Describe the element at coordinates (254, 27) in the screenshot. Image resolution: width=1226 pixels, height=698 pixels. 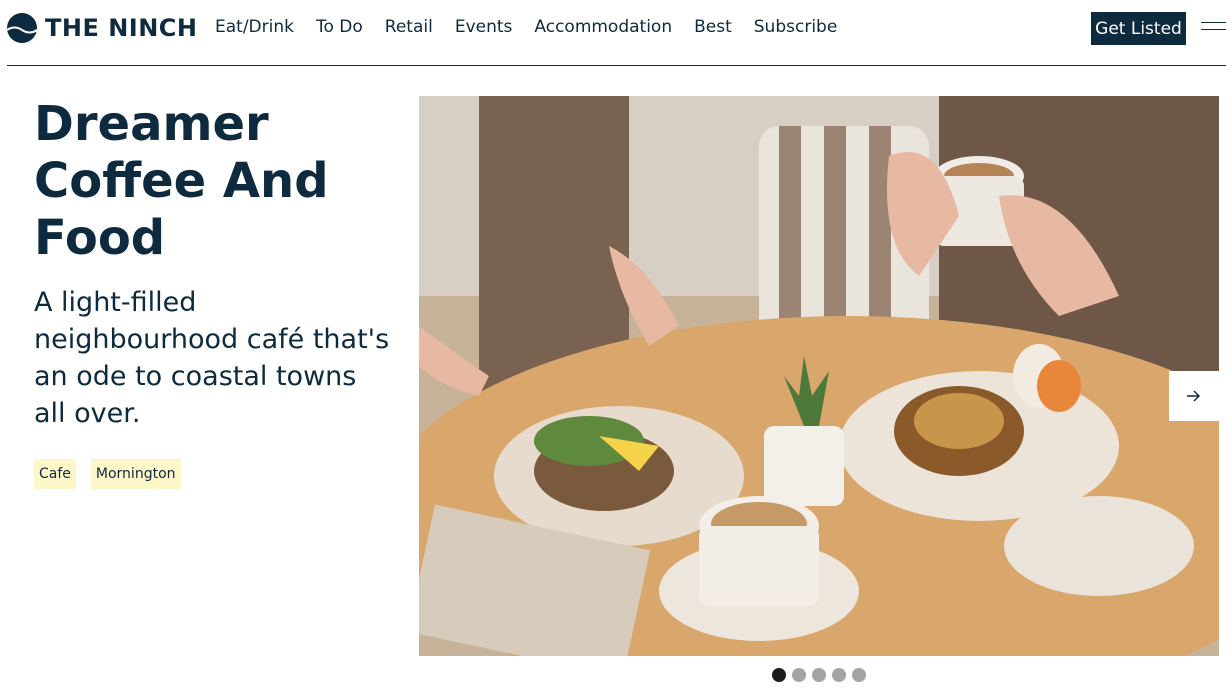
I see `nav-item-eat-drink: Eat/Drink` at that location.